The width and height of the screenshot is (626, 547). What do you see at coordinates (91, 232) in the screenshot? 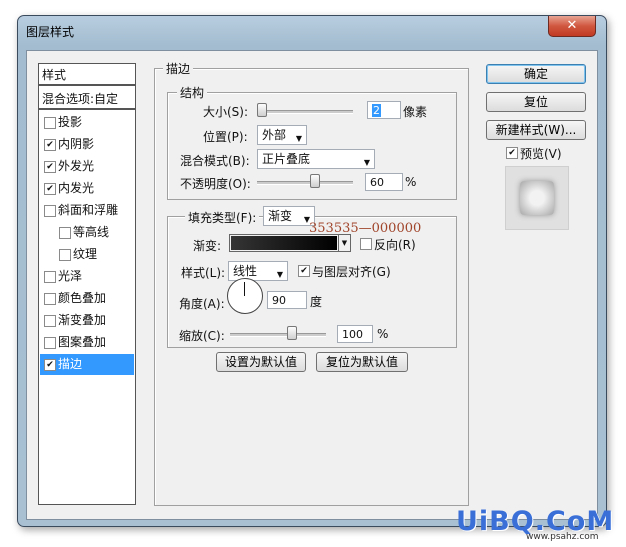
I see `style-item-label: 等高线` at bounding box center [91, 232].